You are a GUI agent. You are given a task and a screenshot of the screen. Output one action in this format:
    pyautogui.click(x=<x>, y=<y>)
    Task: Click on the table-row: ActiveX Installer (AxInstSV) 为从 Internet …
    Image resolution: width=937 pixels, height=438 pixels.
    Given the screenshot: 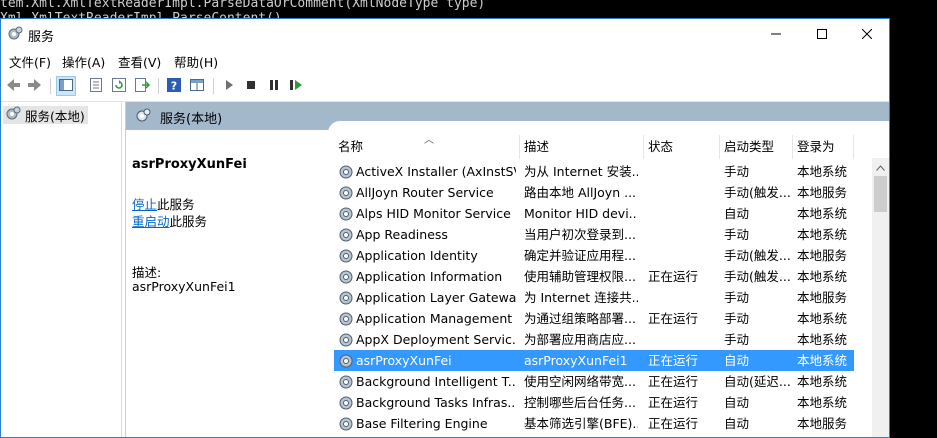 What is the action you would take?
    pyautogui.click(x=594, y=171)
    